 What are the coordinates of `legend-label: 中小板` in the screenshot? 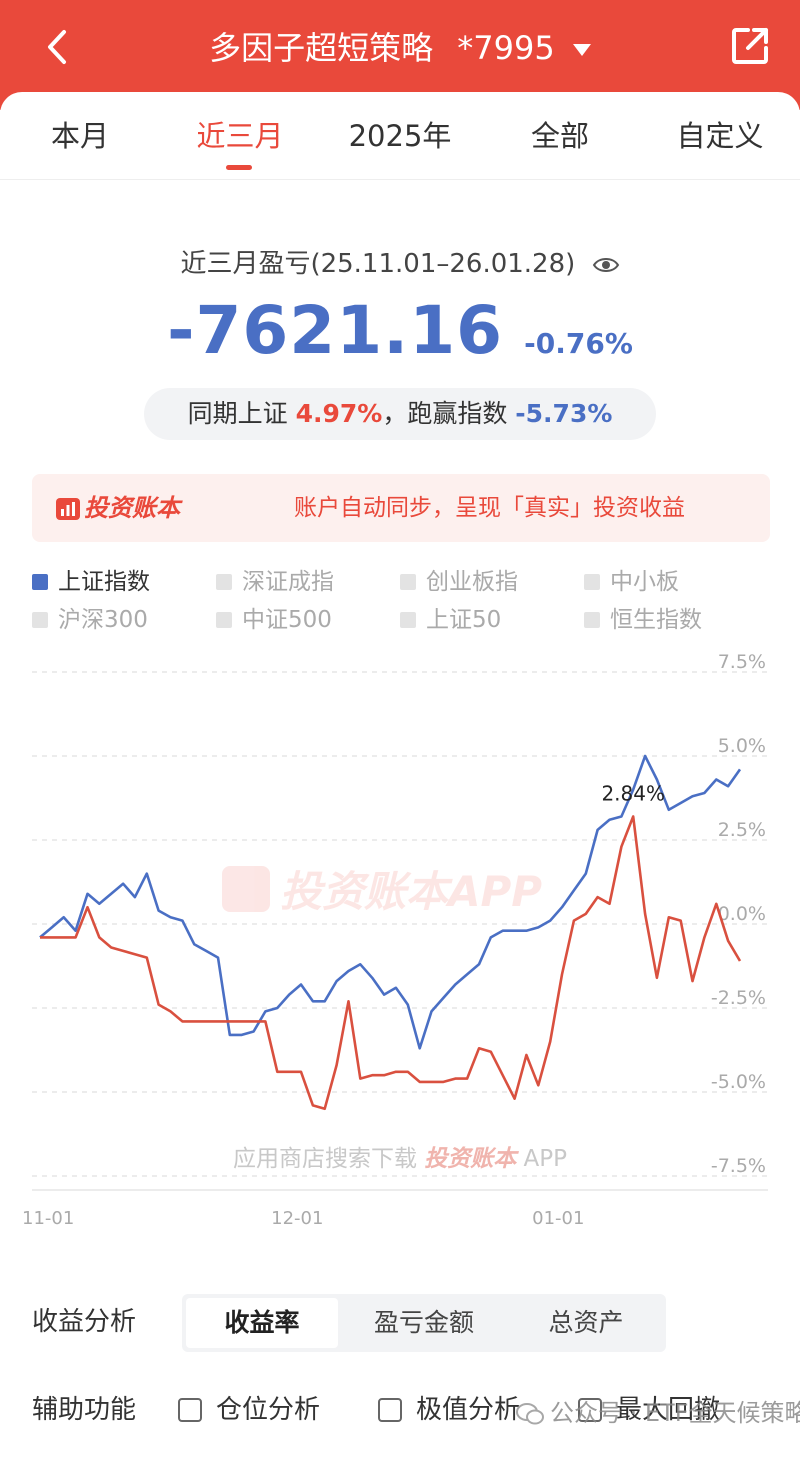 It's located at (644, 582).